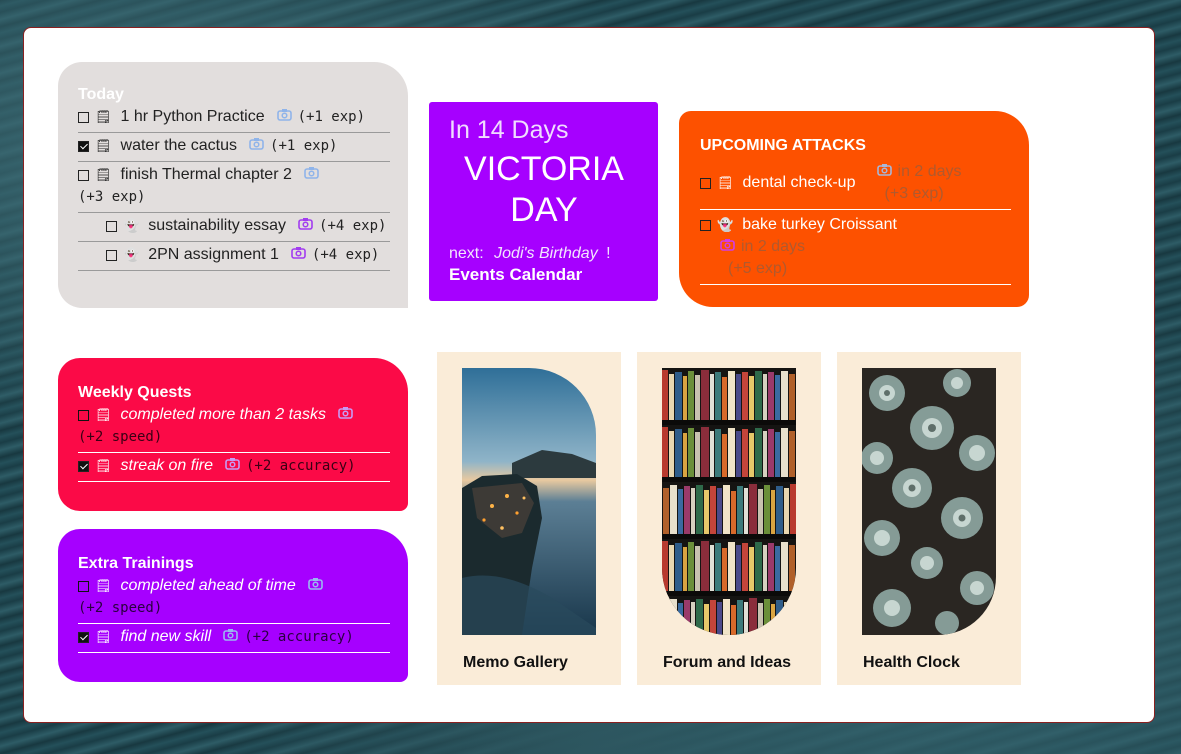 The width and height of the screenshot is (1181, 754). What do you see at coordinates (727, 663) in the screenshot?
I see `tile-label: Forum and Ideas` at bounding box center [727, 663].